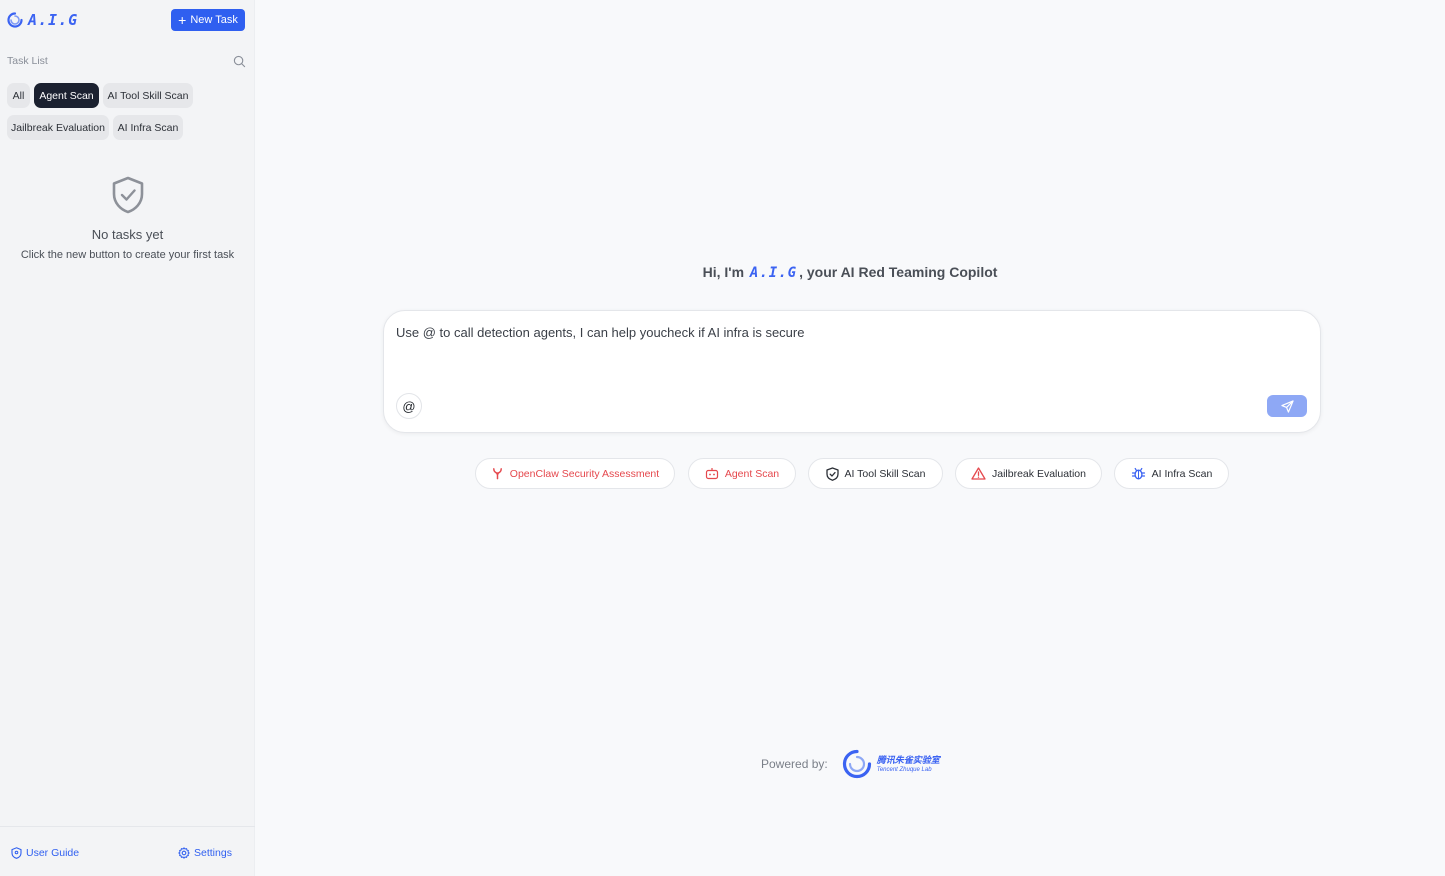  Describe the element at coordinates (148, 95) in the screenshot. I see `filter-chip-ai-tool-skill-scan: AI Tool Skill Scan` at that location.